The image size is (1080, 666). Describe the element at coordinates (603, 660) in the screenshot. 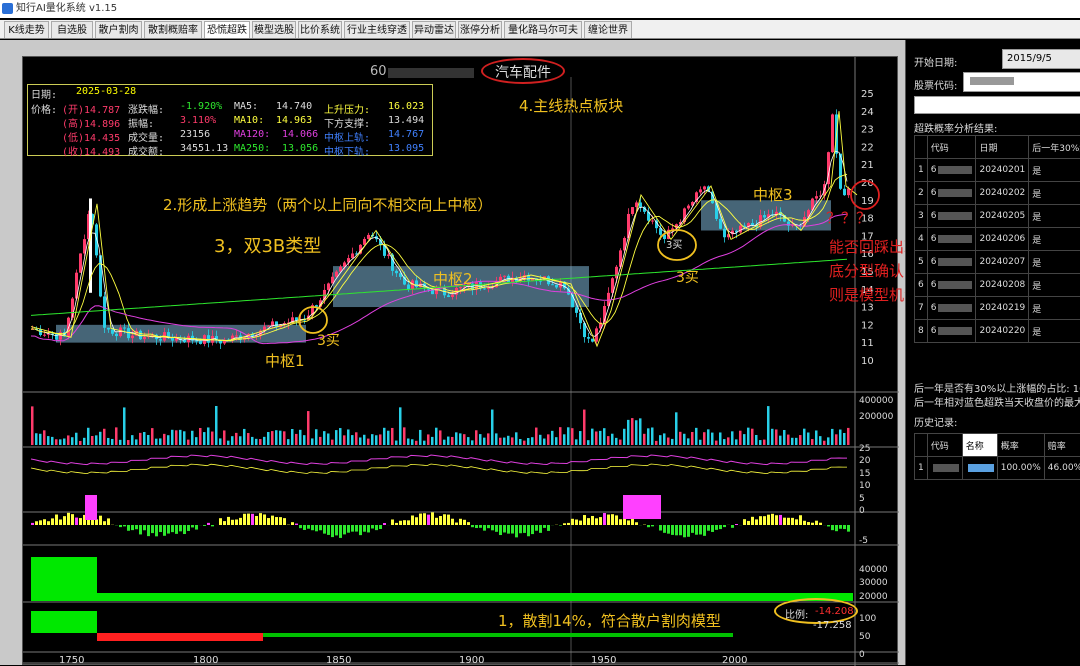

I see `x-tick: 1950` at that location.